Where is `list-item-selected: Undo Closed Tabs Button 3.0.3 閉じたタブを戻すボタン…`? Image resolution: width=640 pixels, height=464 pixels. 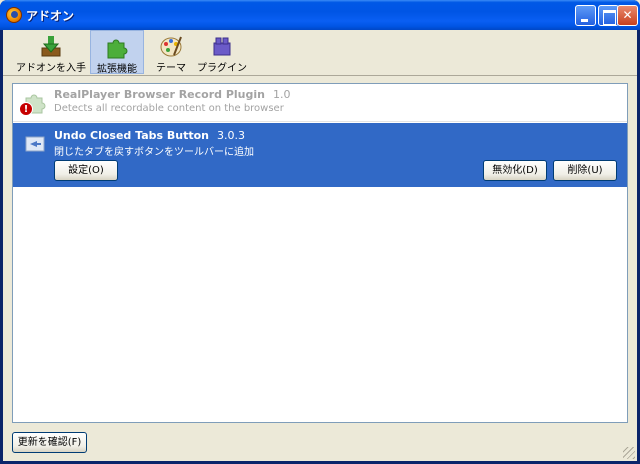 list-item-selected: Undo Closed Tabs Button 3.0.3 閉じたタブを戻すボタン… is located at coordinates (320, 155).